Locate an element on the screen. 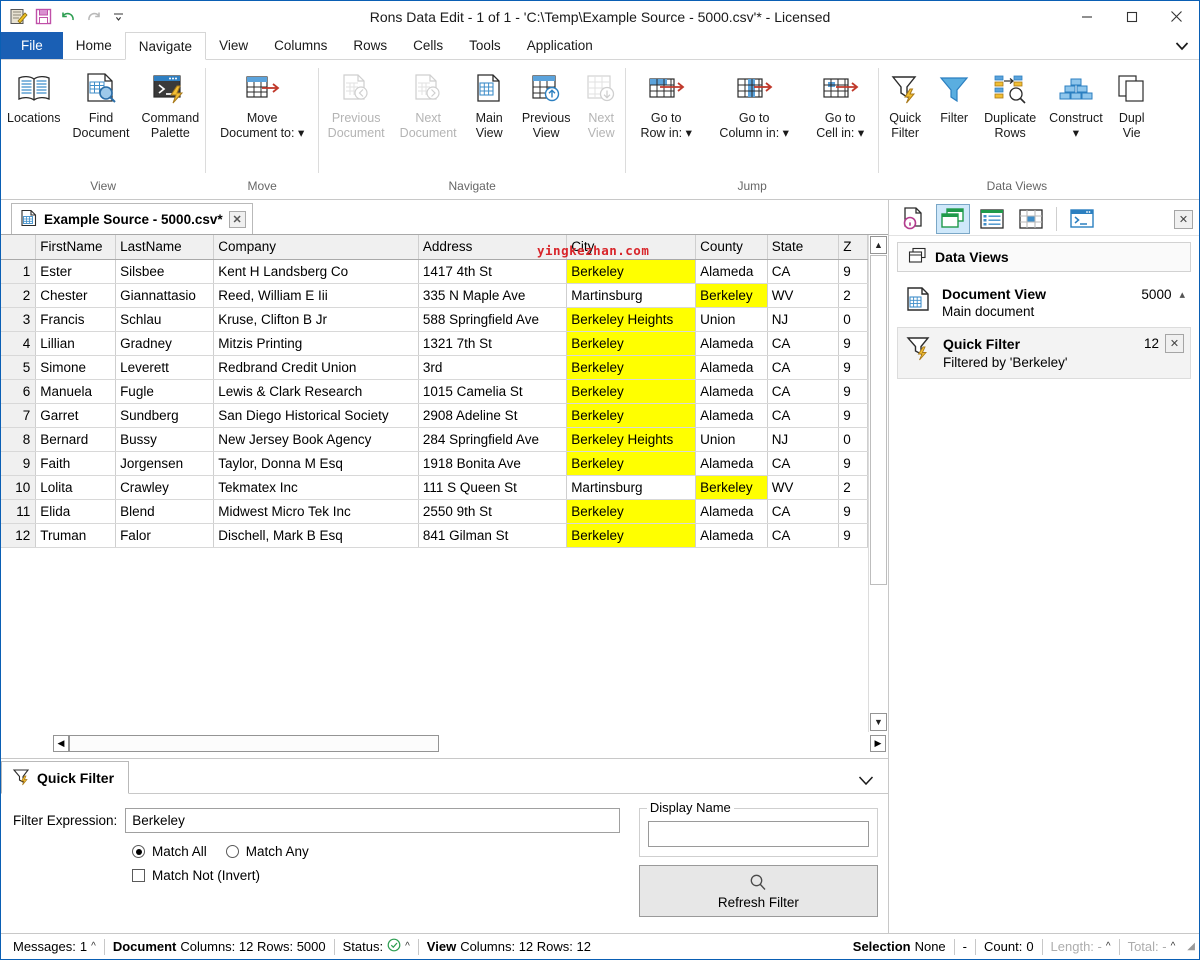 The height and width of the screenshot is (960, 1200). cell-firstname: Bernard is located at coordinates (76, 439).